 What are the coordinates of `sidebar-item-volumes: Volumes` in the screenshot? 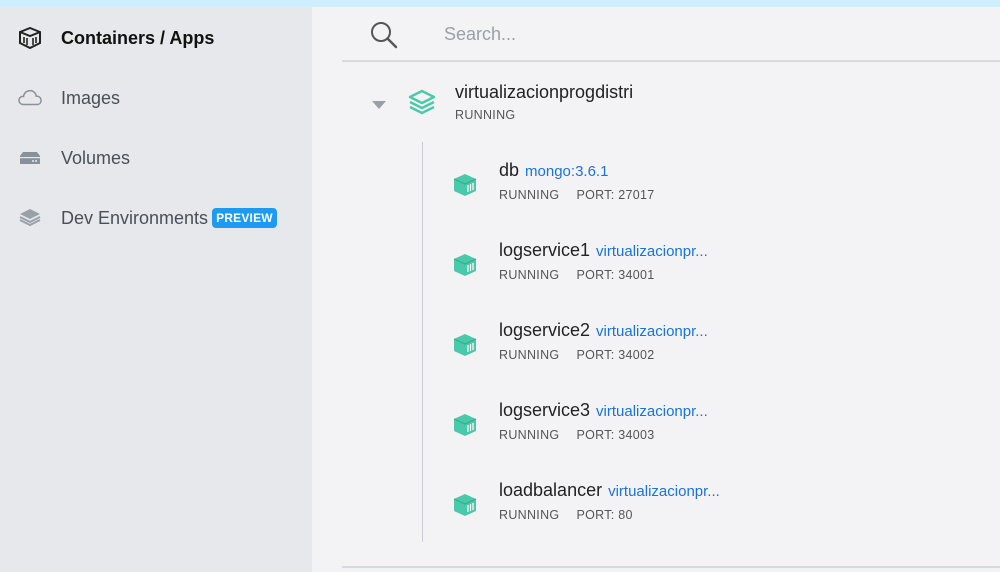 It's located at (156, 158).